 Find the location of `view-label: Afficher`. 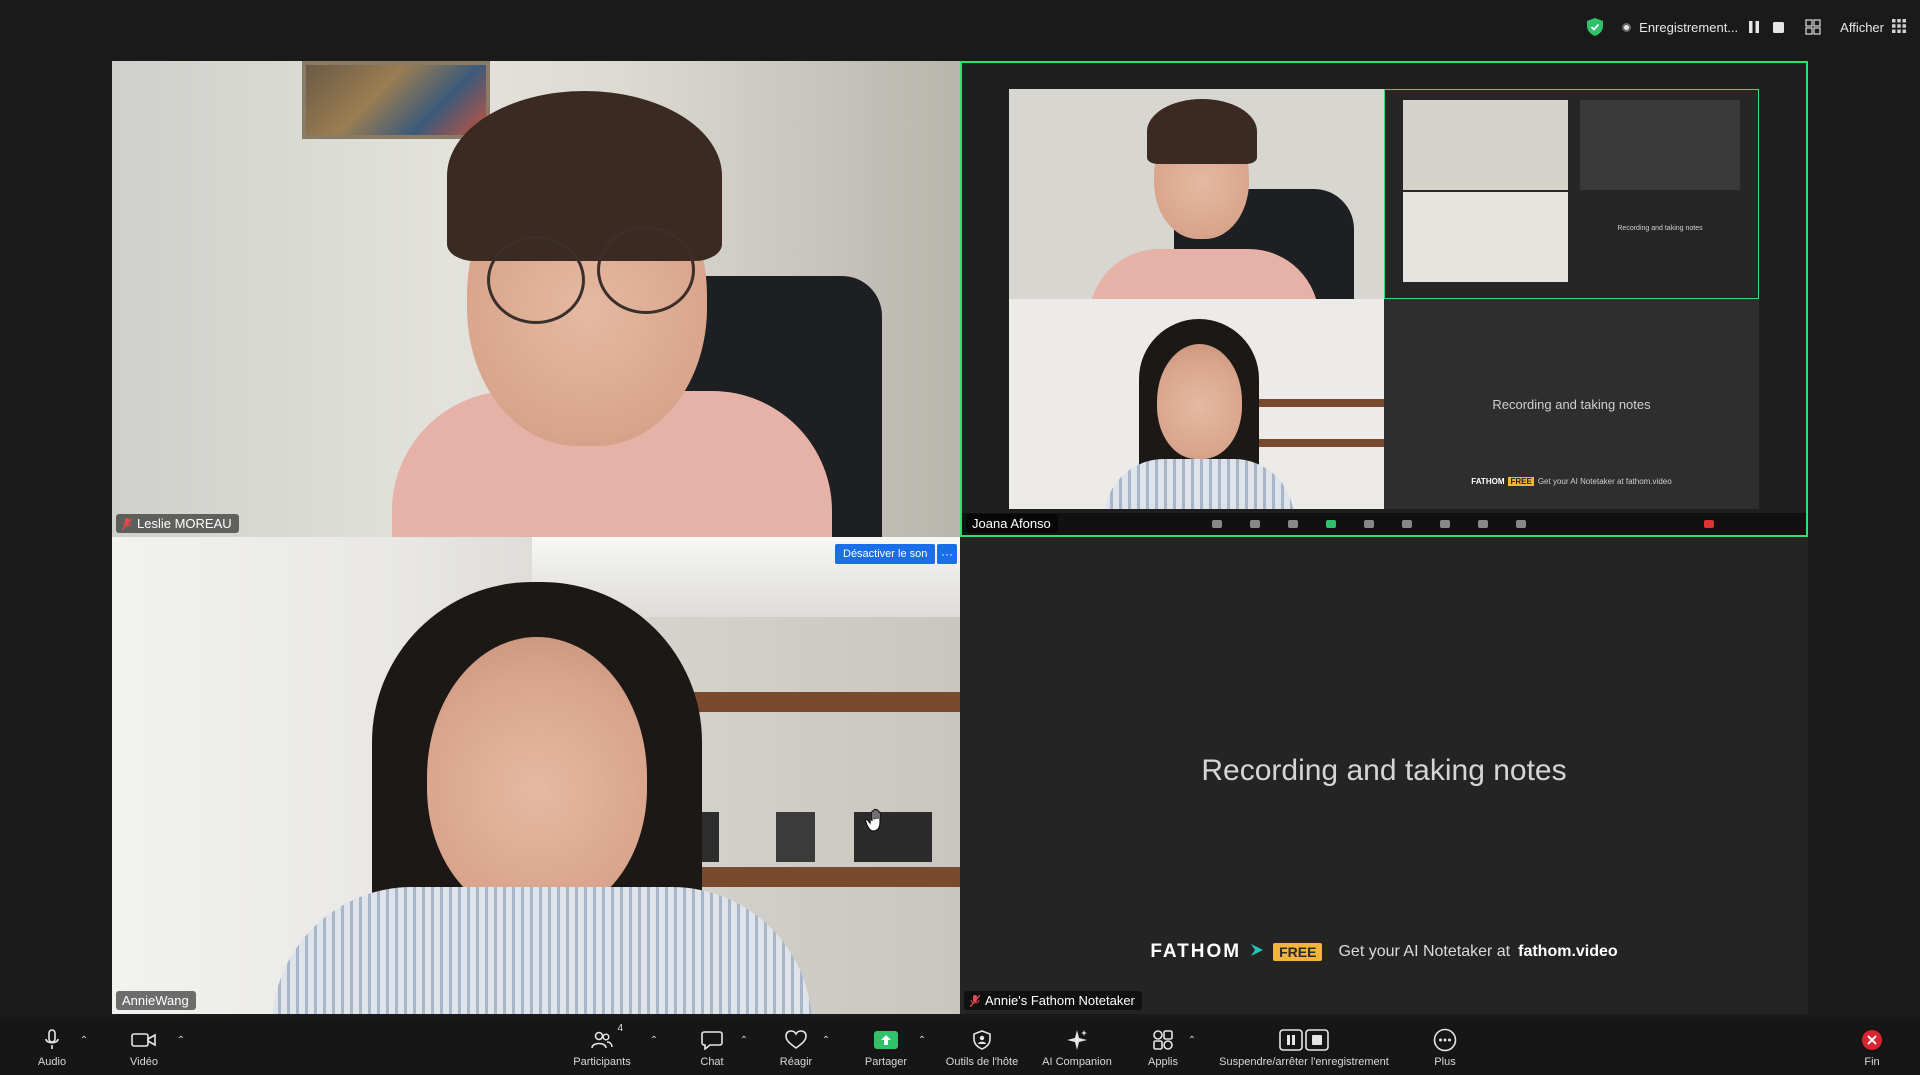

view-label: Afficher is located at coordinates (1862, 27).